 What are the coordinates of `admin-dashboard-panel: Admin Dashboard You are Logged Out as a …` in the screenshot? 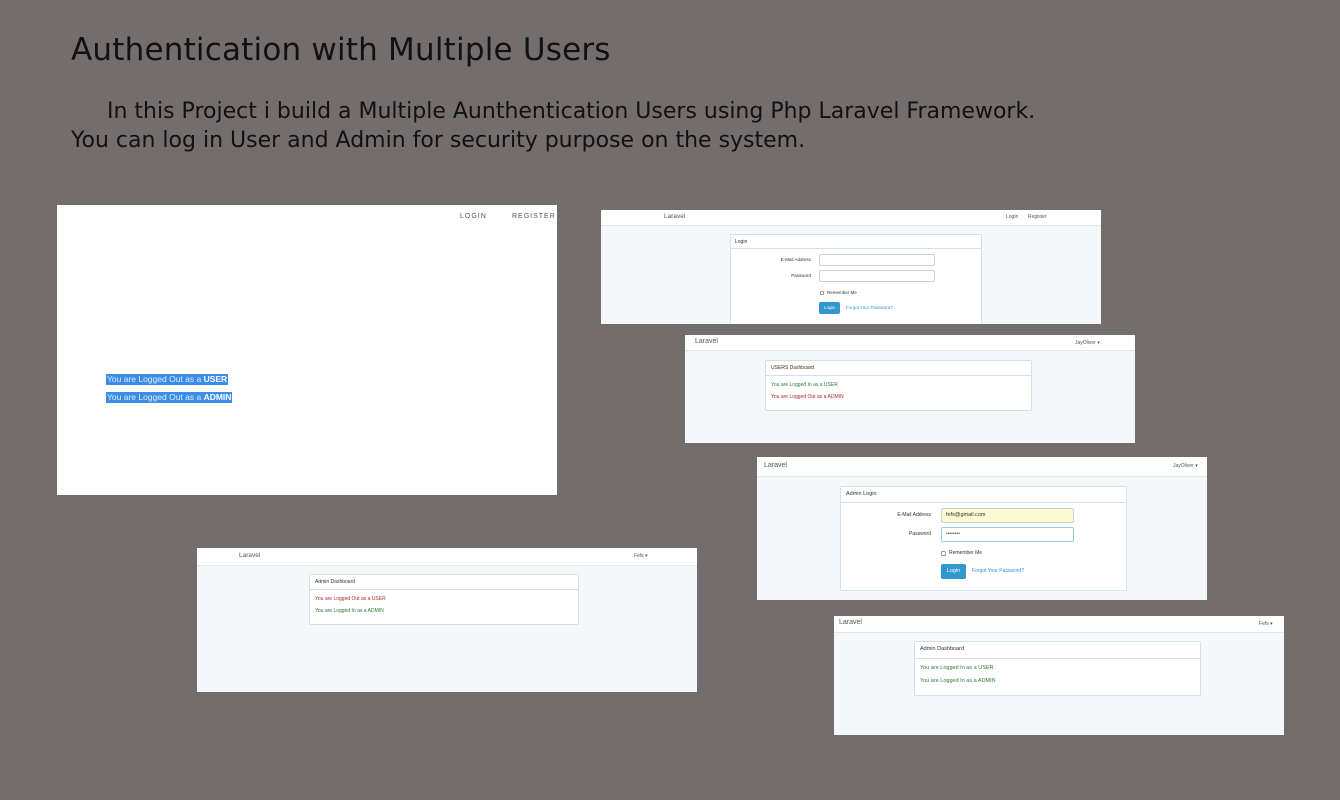 It's located at (444, 599).